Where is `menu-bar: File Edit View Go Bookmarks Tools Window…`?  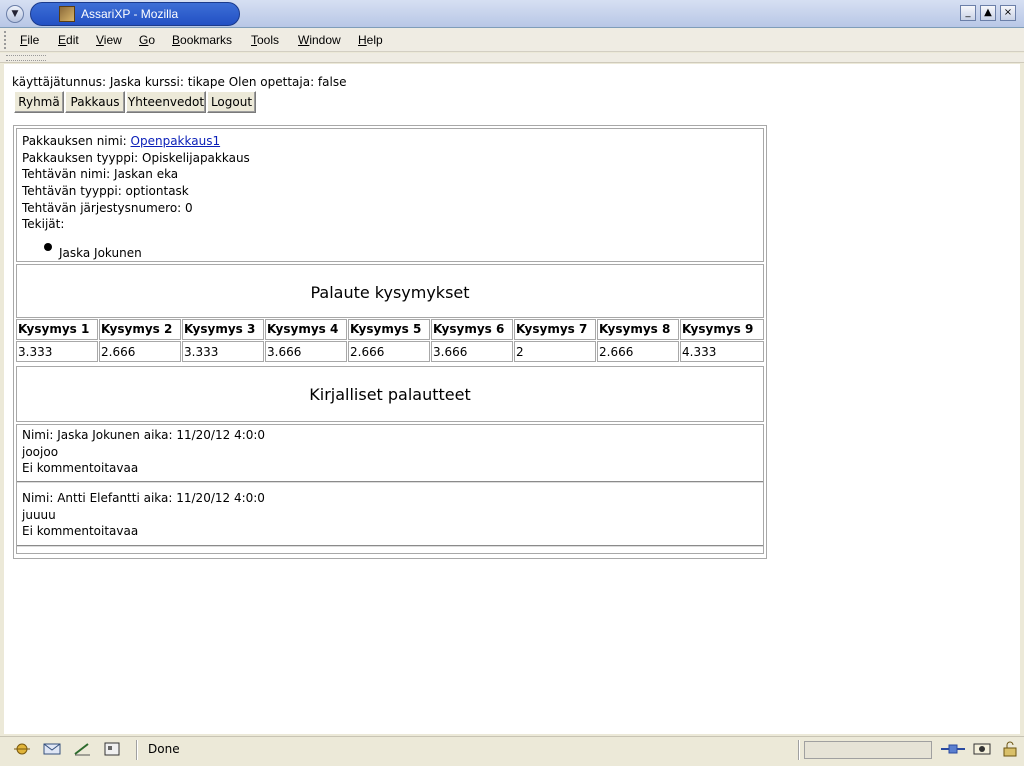
menu-bar: File Edit View Go Bookmarks Tools Window… is located at coordinates (512, 40).